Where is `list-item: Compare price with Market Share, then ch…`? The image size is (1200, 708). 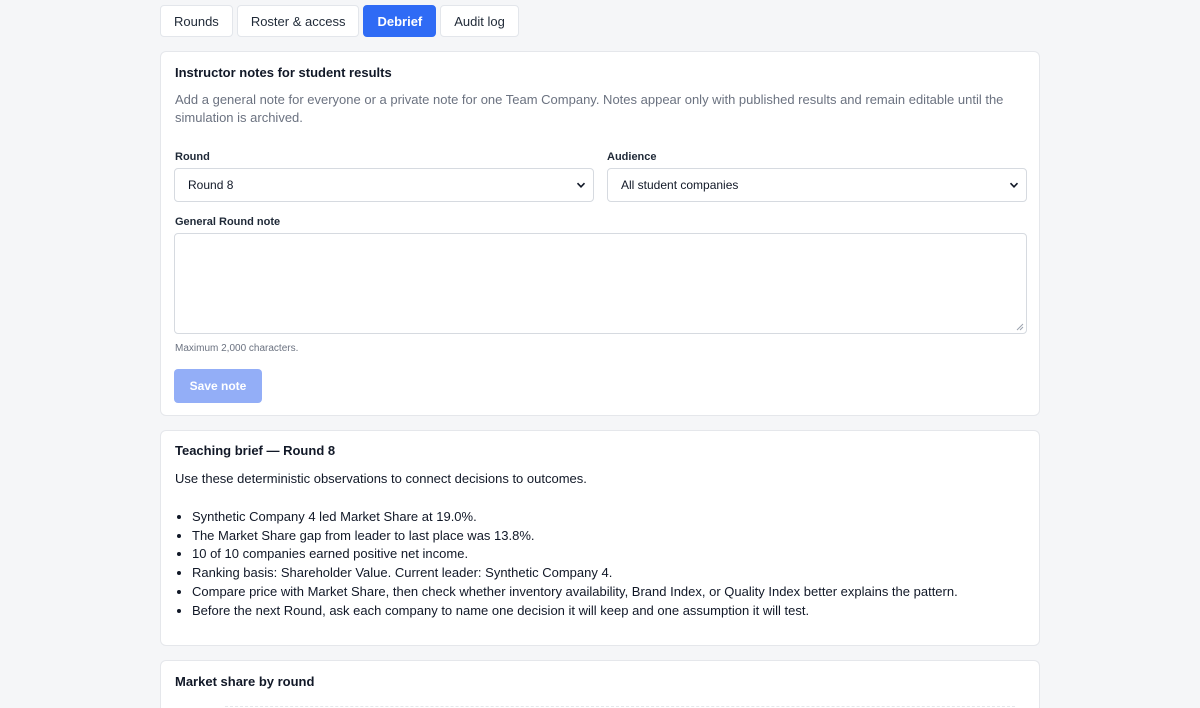
list-item: Compare price with Market Share, then ch… is located at coordinates (575, 592).